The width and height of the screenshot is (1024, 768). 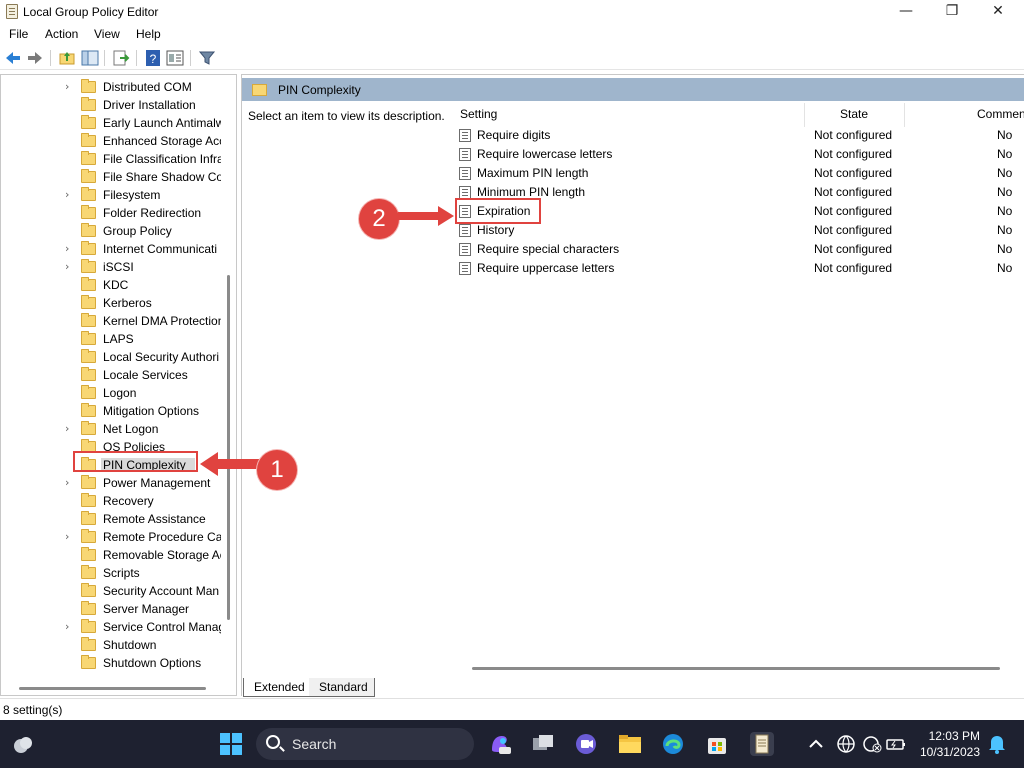 What do you see at coordinates (111, 231) in the screenshot?
I see `tree-item: Group Policy` at bounding box center [111, 231].